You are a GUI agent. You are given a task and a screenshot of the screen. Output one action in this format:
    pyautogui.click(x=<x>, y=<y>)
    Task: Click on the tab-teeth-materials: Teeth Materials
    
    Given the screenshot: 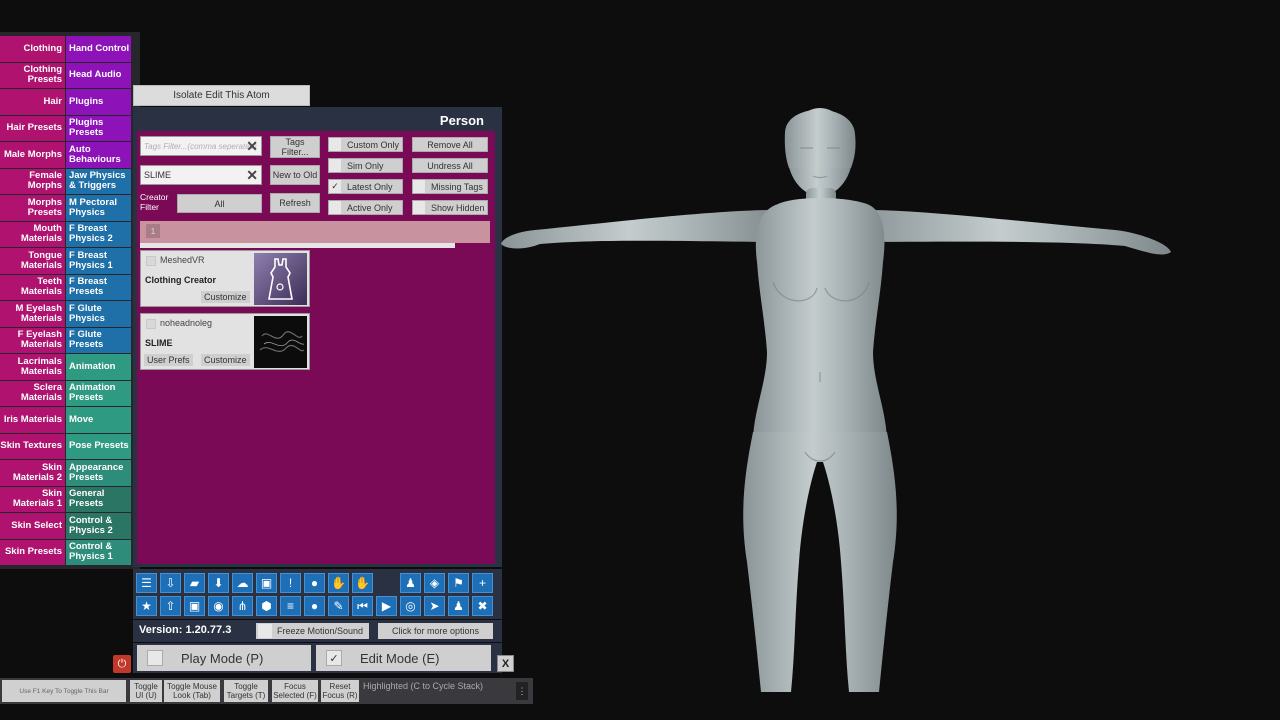 What is the action you would take?
    pyautogui.click(x=32, y=287)
    